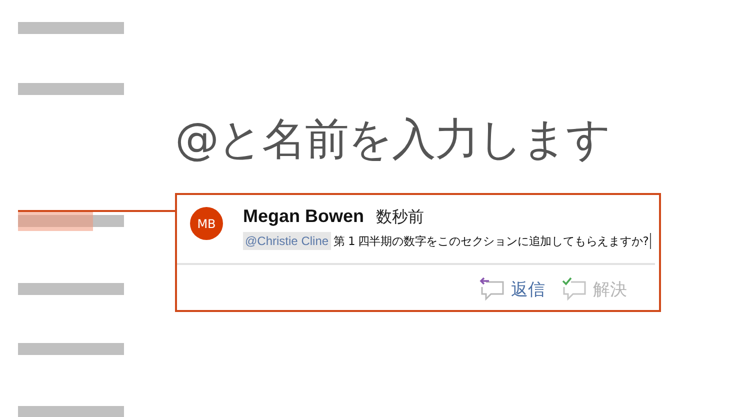 The image size is (740, 417). What do you see at coordinates (287, 241) in the screenshot?
I see `mention-tag: @Christie Cline` at bounding box center [287, 241].